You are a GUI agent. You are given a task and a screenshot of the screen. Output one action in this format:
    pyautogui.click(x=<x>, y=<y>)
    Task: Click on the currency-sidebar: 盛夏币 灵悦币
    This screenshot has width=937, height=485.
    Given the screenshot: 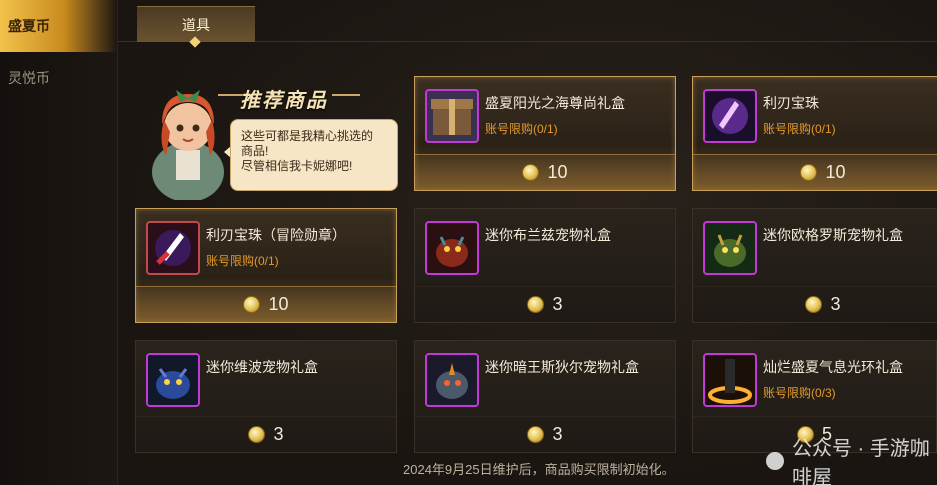 What is the action you would take?
    pyautogui.click(x=59, y=242)
    